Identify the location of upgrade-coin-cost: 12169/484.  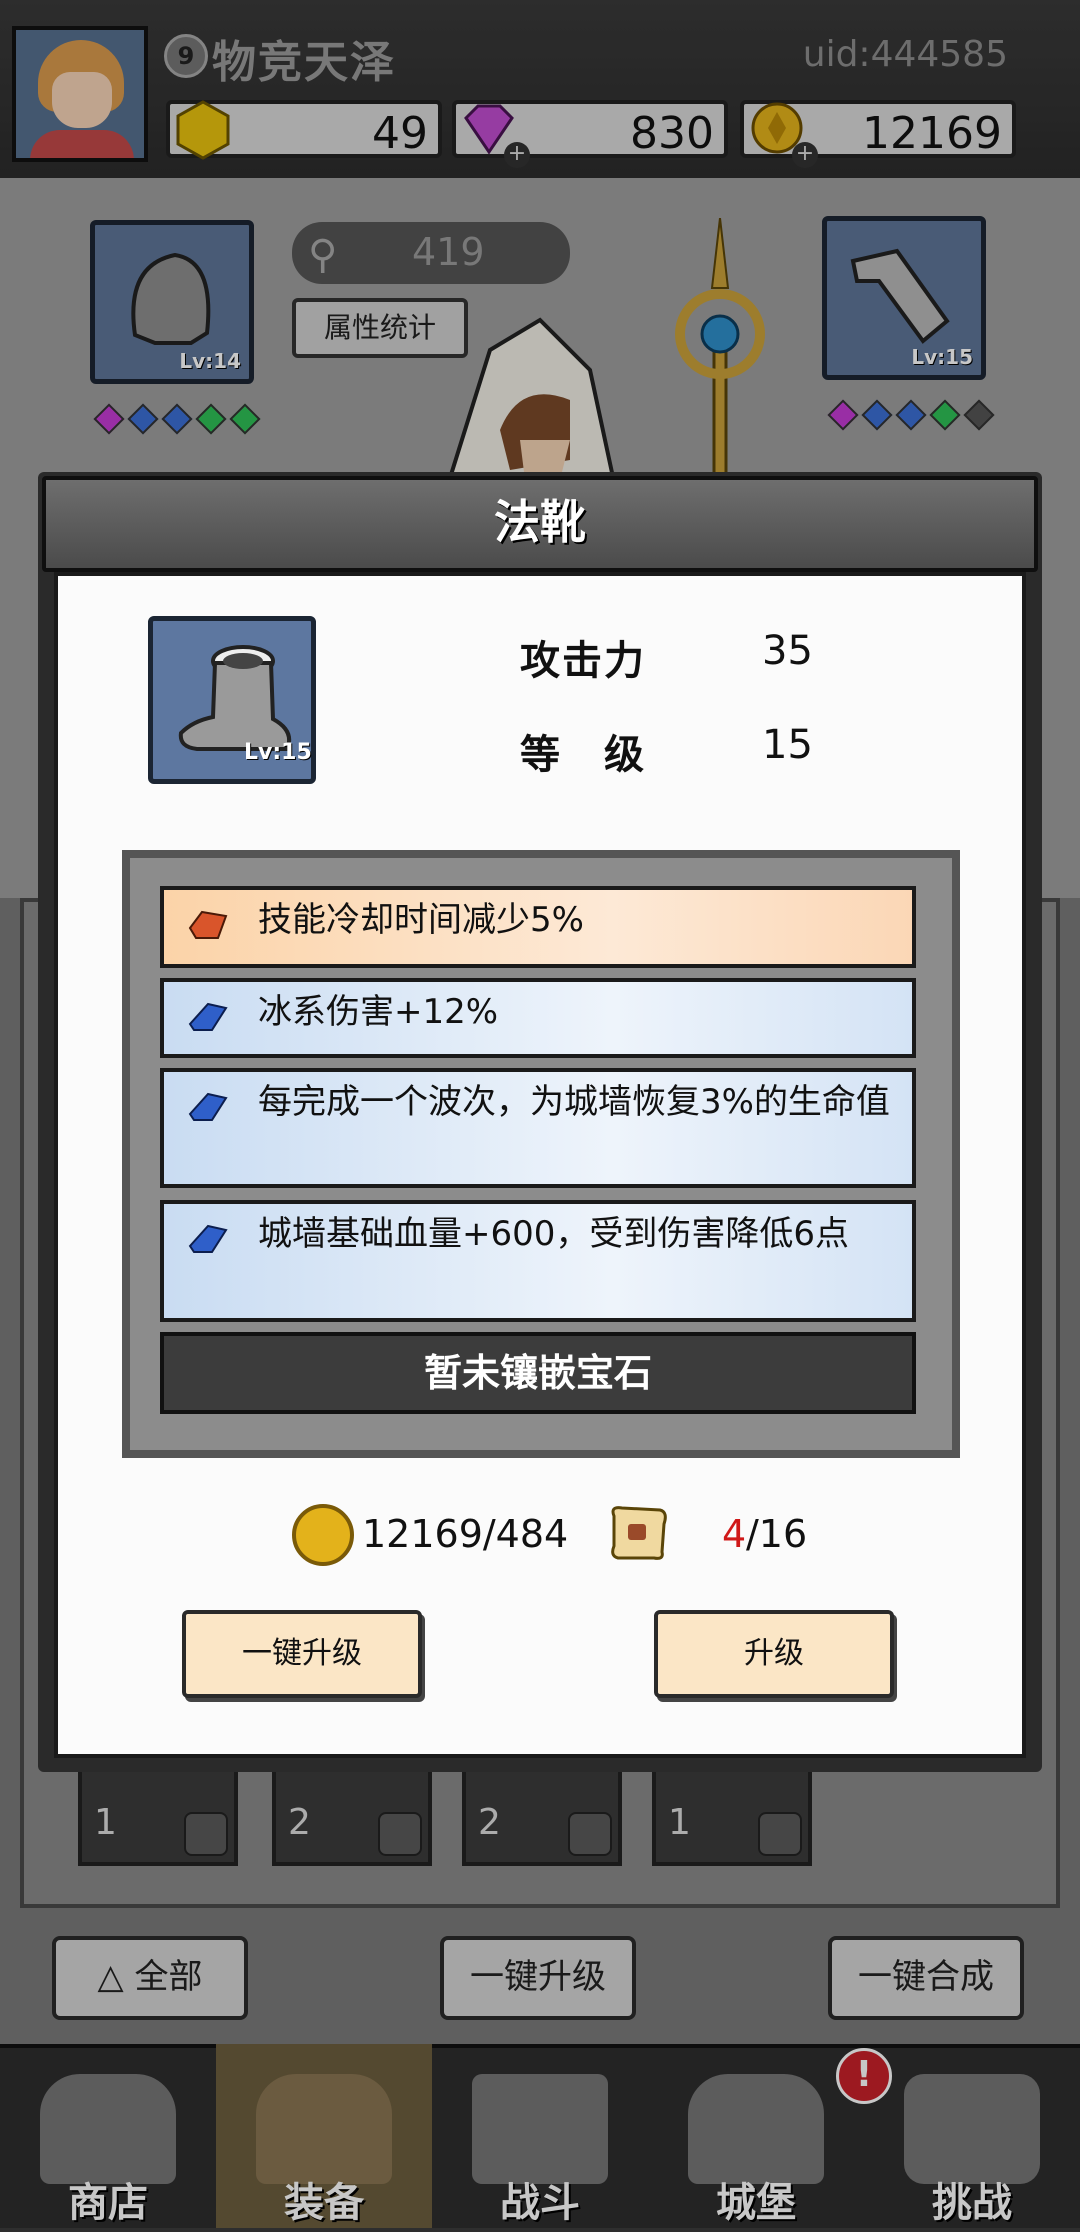
(465, 1534).